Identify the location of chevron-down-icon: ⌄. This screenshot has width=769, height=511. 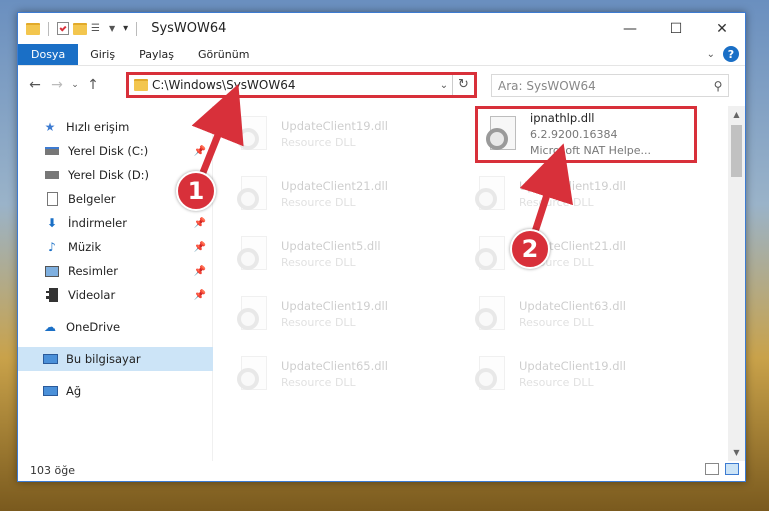
(444, 85).